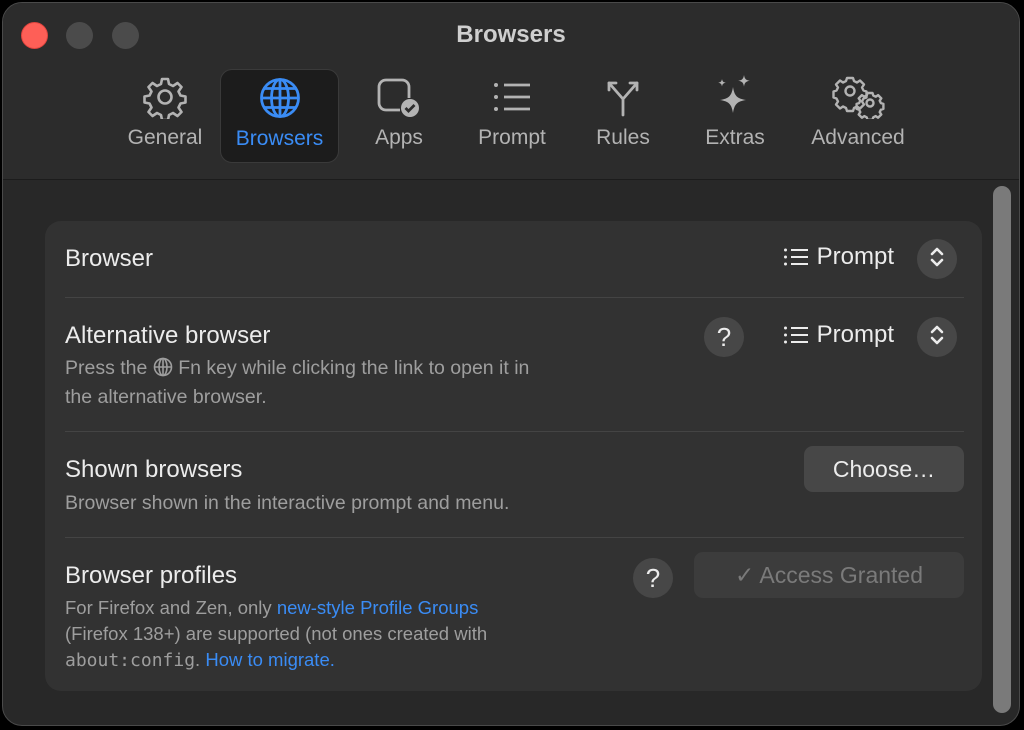 This screenshot has height=730, width=1024. I want to click on browser-popup: Prompt, so click(838, 257).